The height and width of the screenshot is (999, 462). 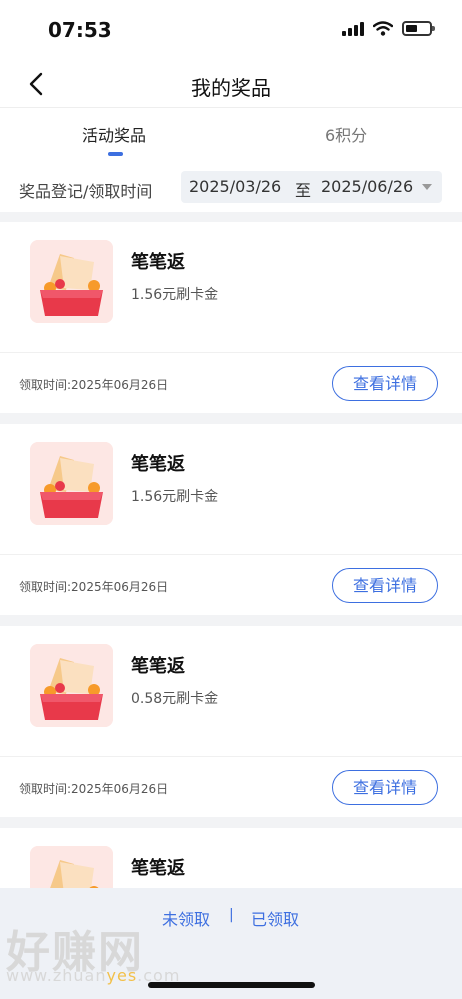 I want to click on watermark-url-pre: www.zhuan, so click(x=56, y=975).